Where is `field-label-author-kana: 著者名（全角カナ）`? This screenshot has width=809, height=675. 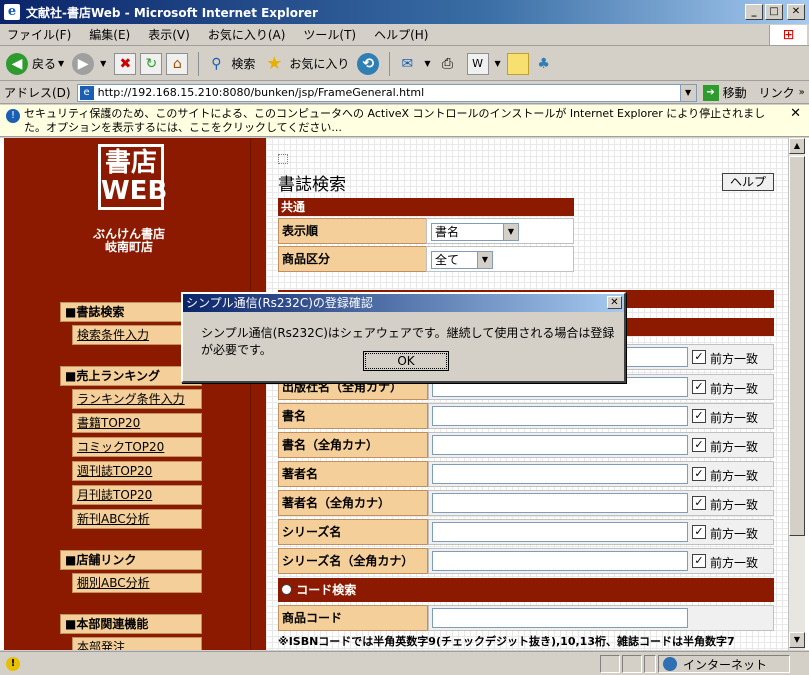 field-label-author-kana: 著者名（全角カナ） is located at coordinates (353, 503).